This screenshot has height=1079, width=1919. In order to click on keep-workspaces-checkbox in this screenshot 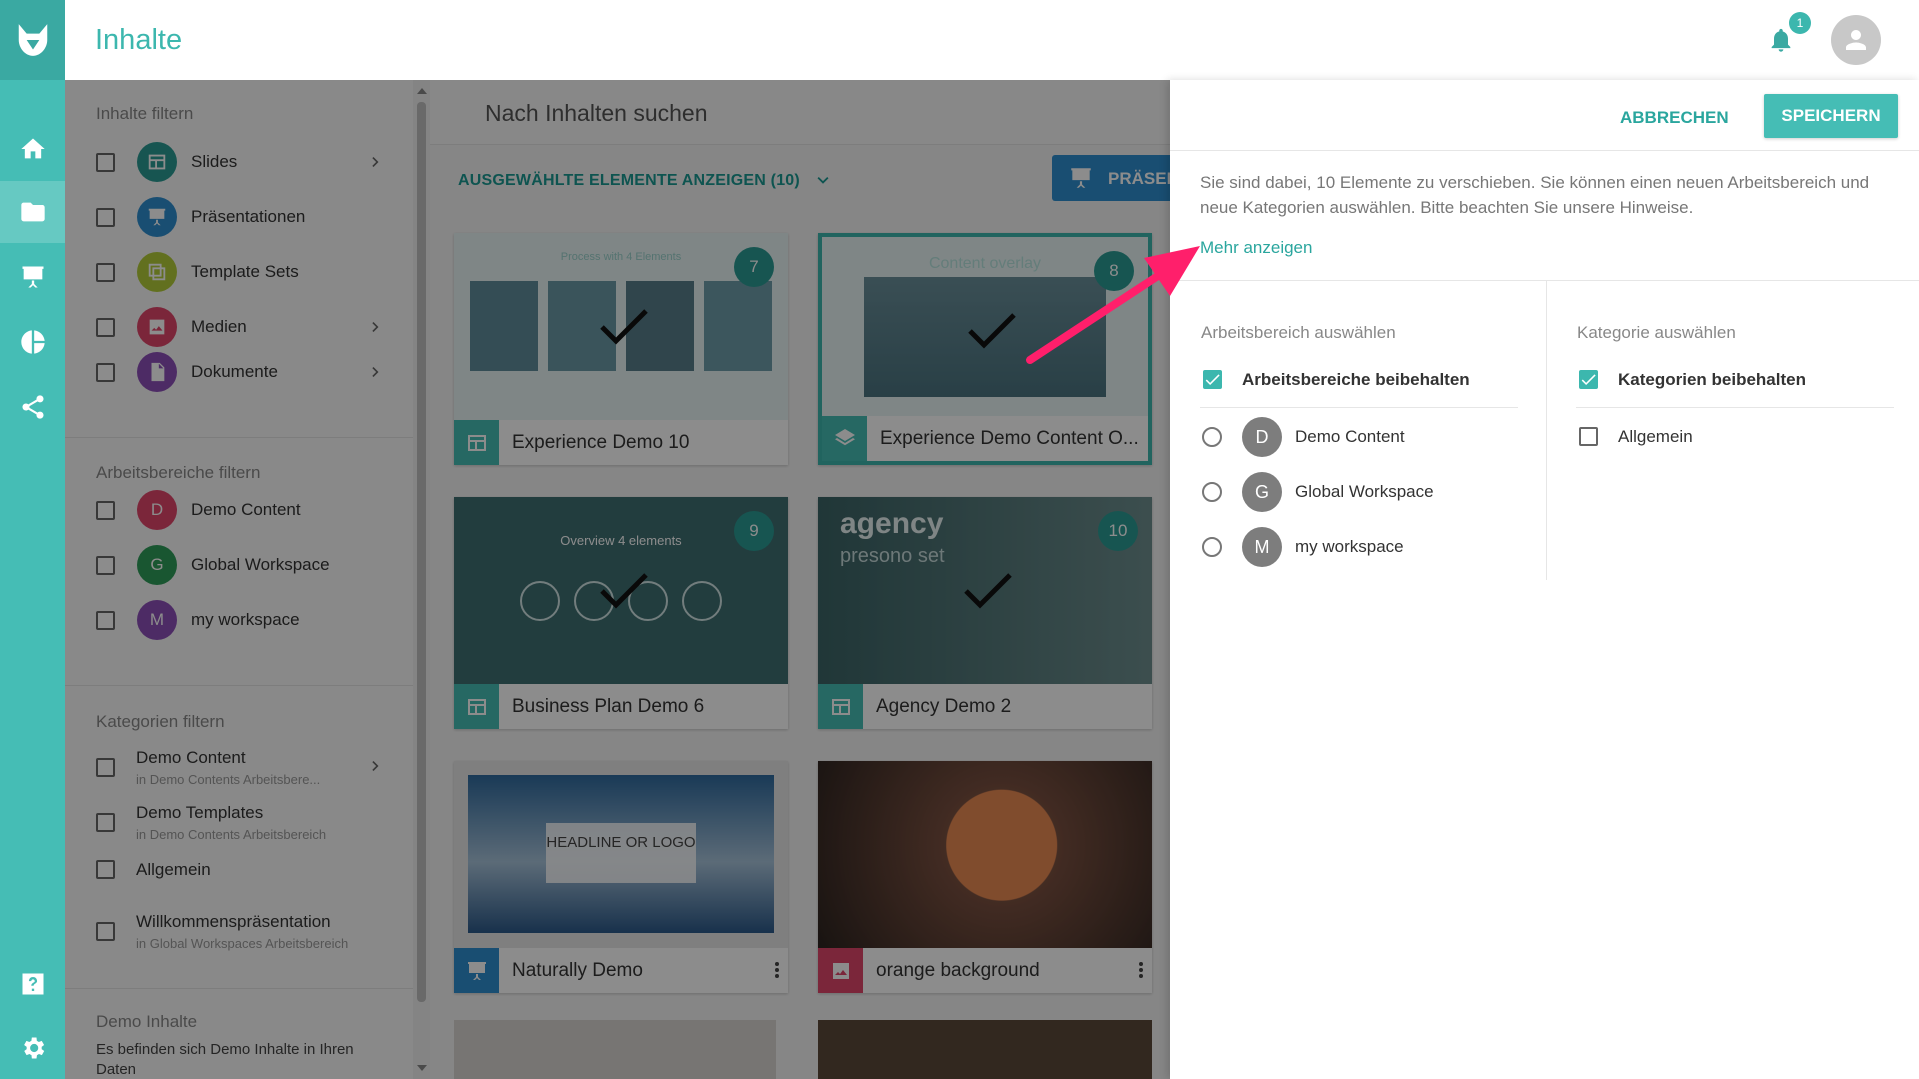, I will do `click(1212, 379)`.